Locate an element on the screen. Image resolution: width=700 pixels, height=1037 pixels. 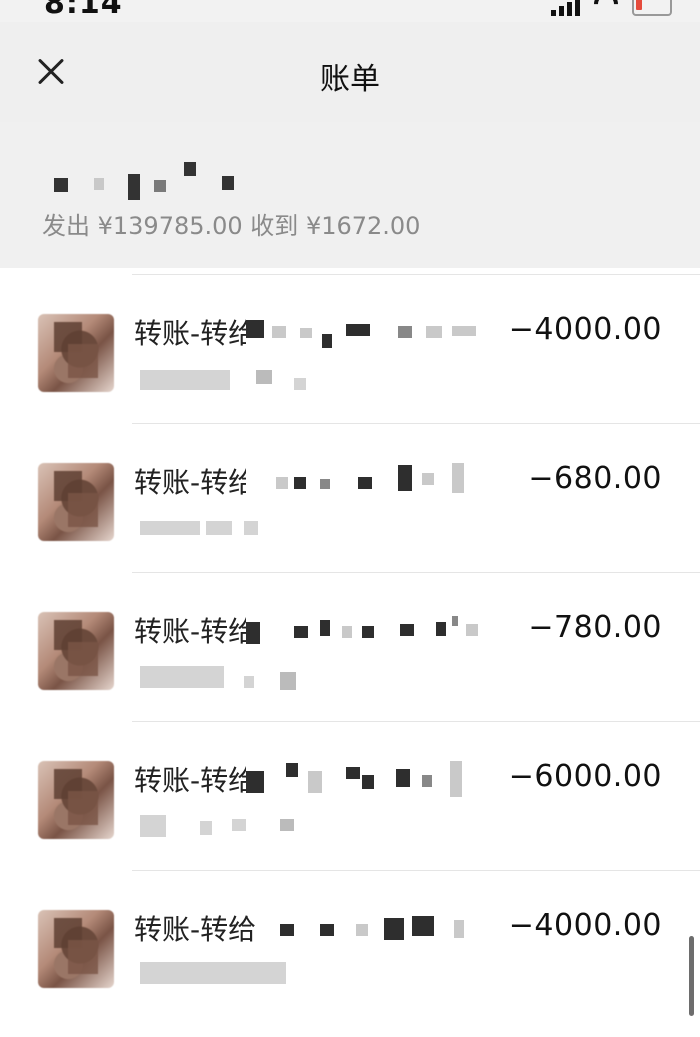
status-bar: 8:14 is located at coordinates (350, 11).